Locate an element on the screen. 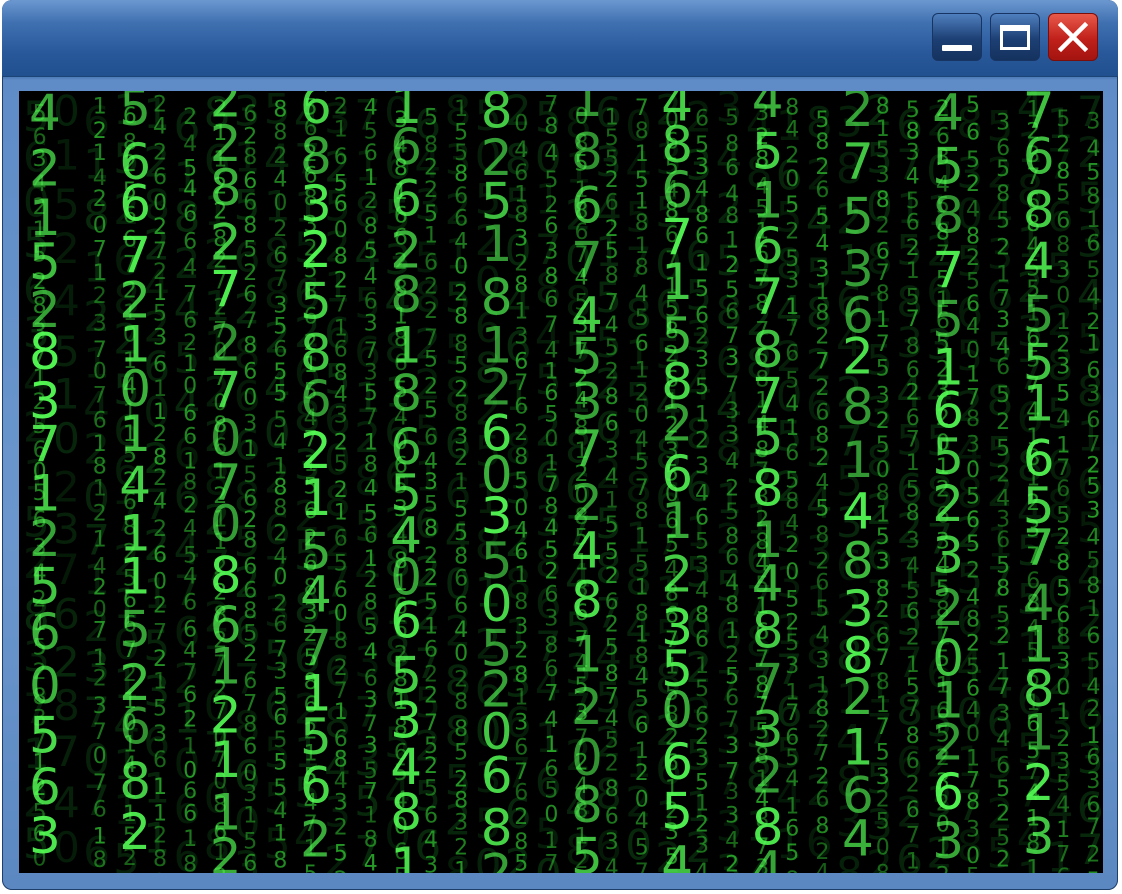 Image resolution: width=1122 pixels, height=894 pixels. close-icon is located at coordinates (1073, 37).